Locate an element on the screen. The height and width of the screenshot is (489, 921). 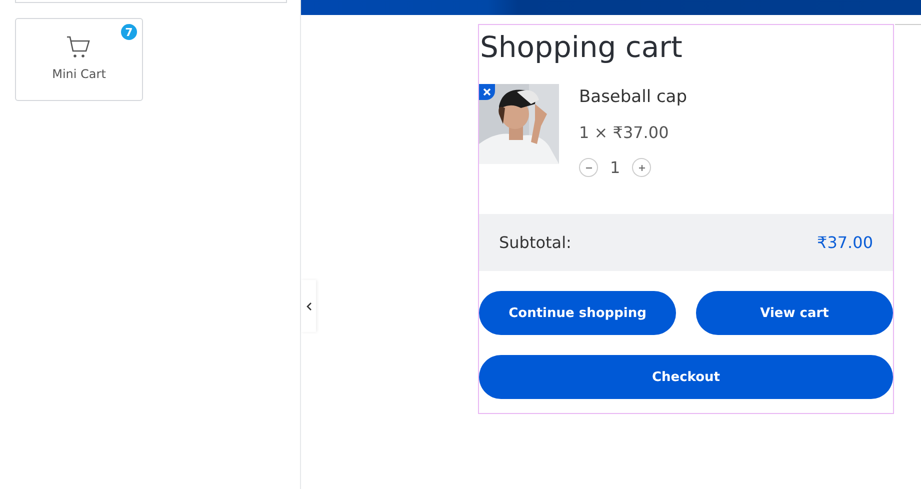
increase-button is located at coordinates (642, 167).